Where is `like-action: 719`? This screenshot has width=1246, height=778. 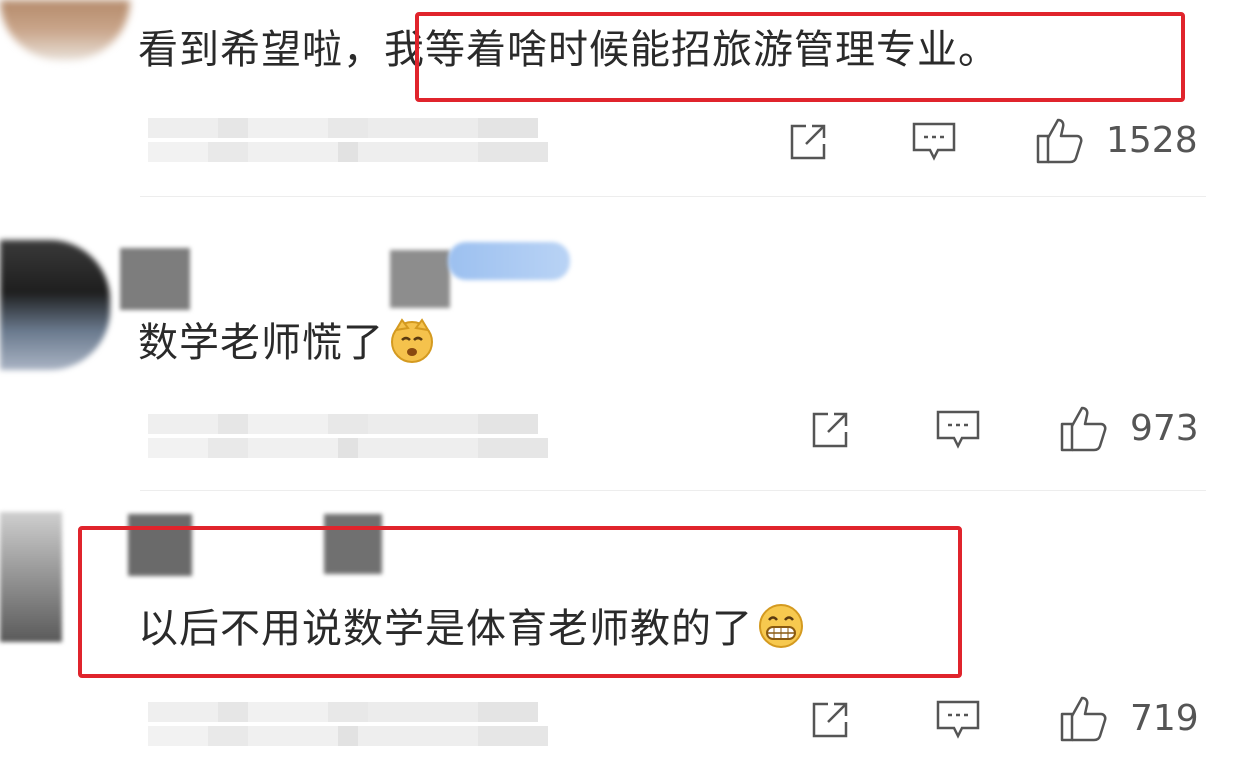 like-action: 719 is located at coordinates (1128, 718).